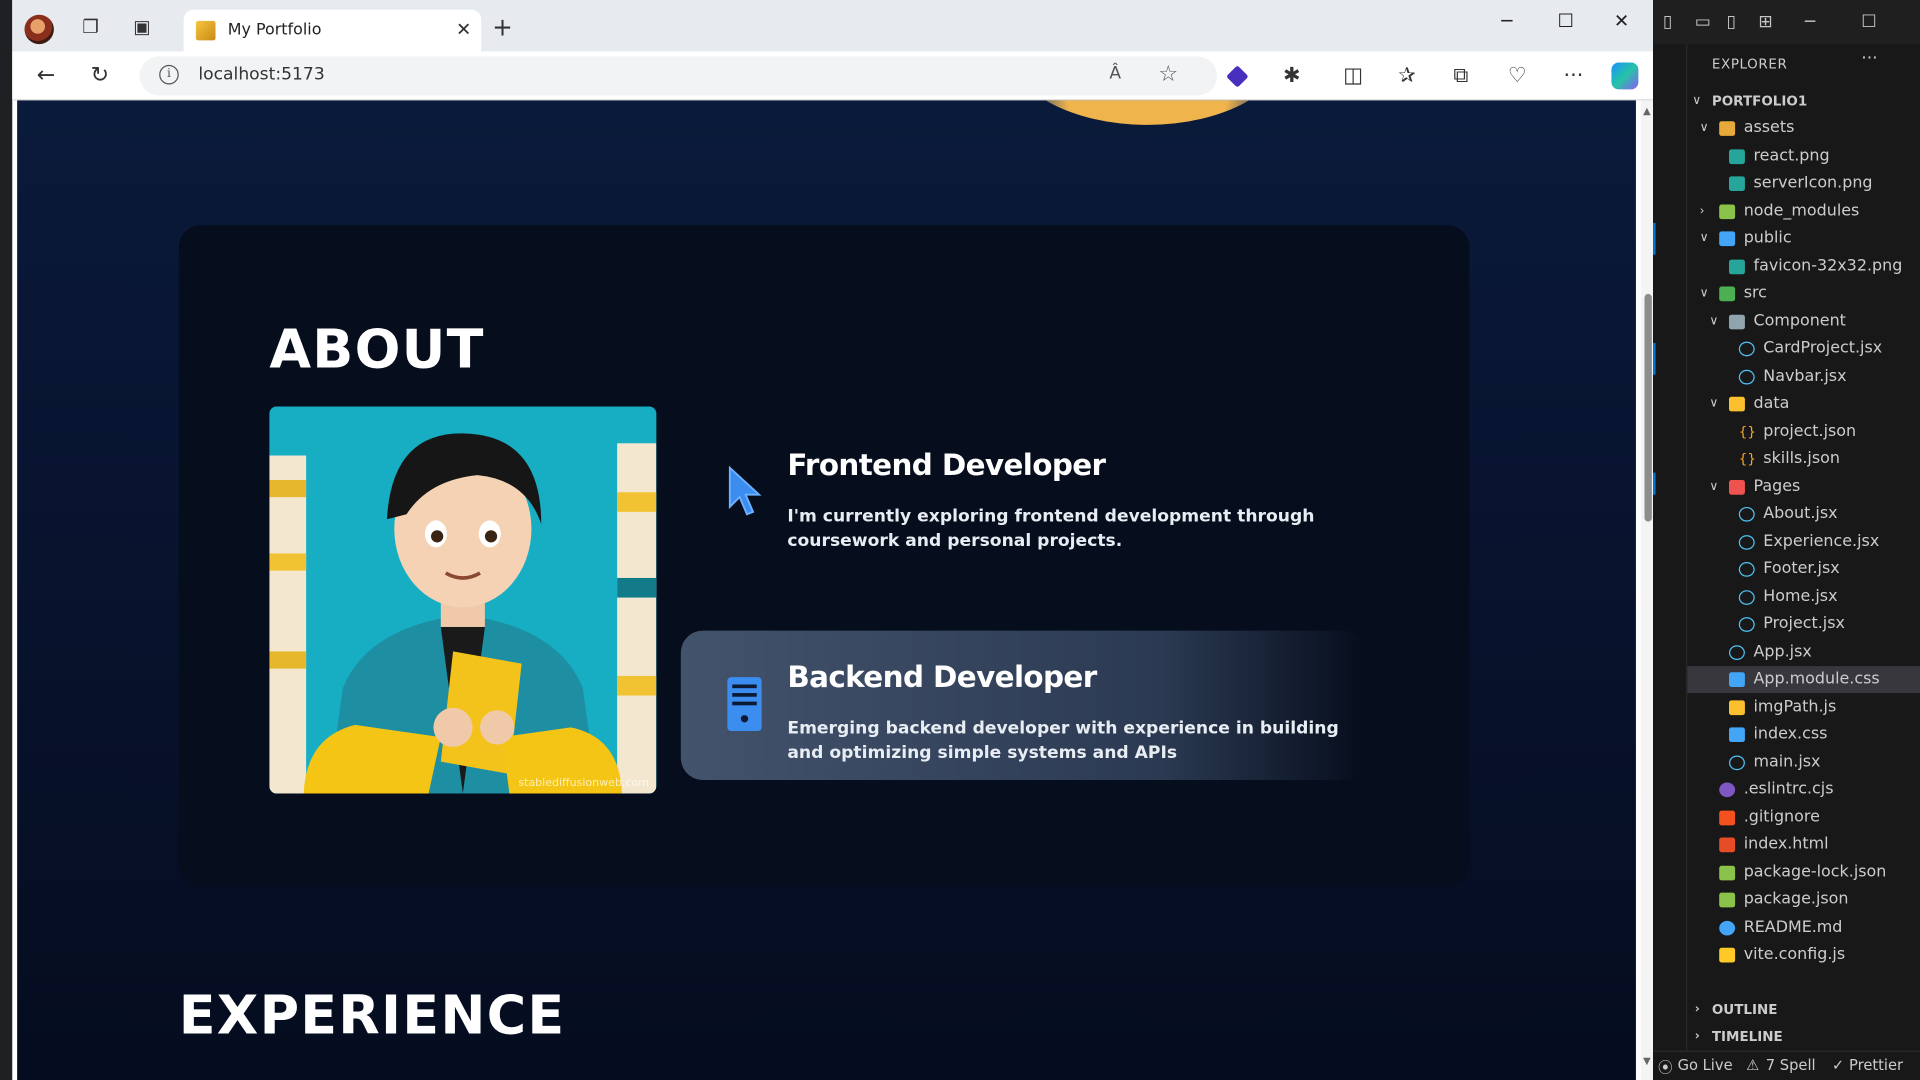 The height and width of the screenshot is (1080, 1920). Describe the element at coordinates (1705, 1065) in the screenshot. I see `go-live-button: Go Live` at that location.